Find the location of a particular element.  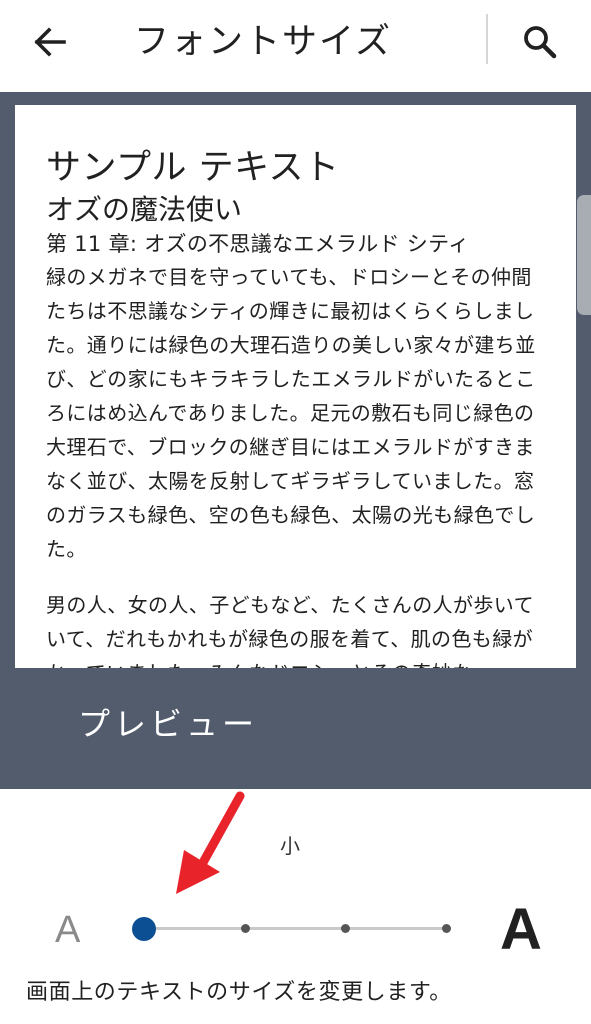

back-button is located at coordinates (50, 42).